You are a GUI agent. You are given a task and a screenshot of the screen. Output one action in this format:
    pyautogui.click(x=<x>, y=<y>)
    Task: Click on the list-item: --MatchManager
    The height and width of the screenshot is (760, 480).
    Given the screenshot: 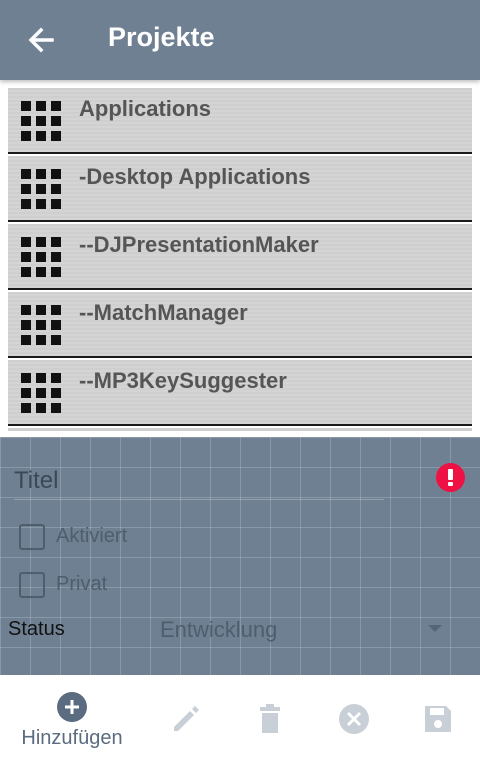 What is the action you would take?
    pyautogui.click(x=240, y=325)
    